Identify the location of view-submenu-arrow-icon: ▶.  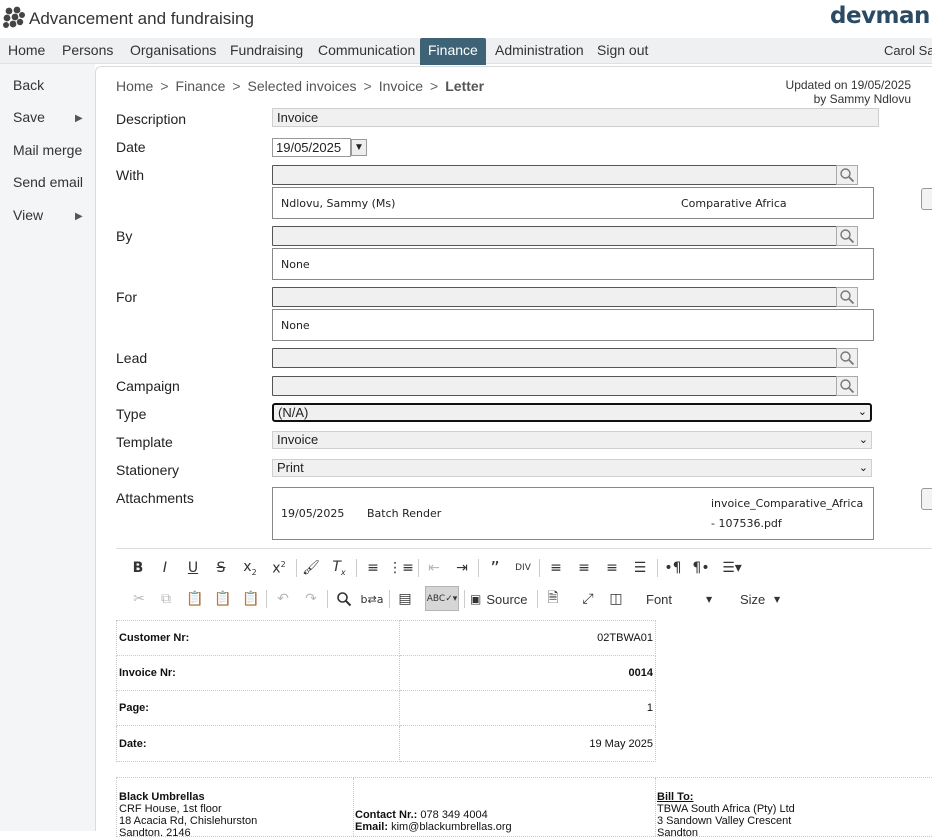
(79, 216).